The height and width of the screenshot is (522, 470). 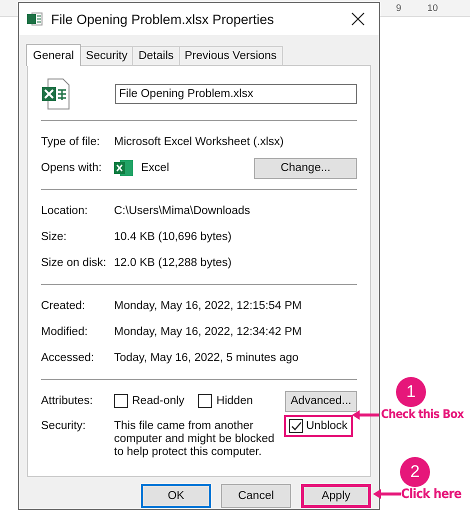 What do you see at coordinates (411, 392) in the screenshot?
I see `step-number-badge: 1` at bounding box center [411, 392].